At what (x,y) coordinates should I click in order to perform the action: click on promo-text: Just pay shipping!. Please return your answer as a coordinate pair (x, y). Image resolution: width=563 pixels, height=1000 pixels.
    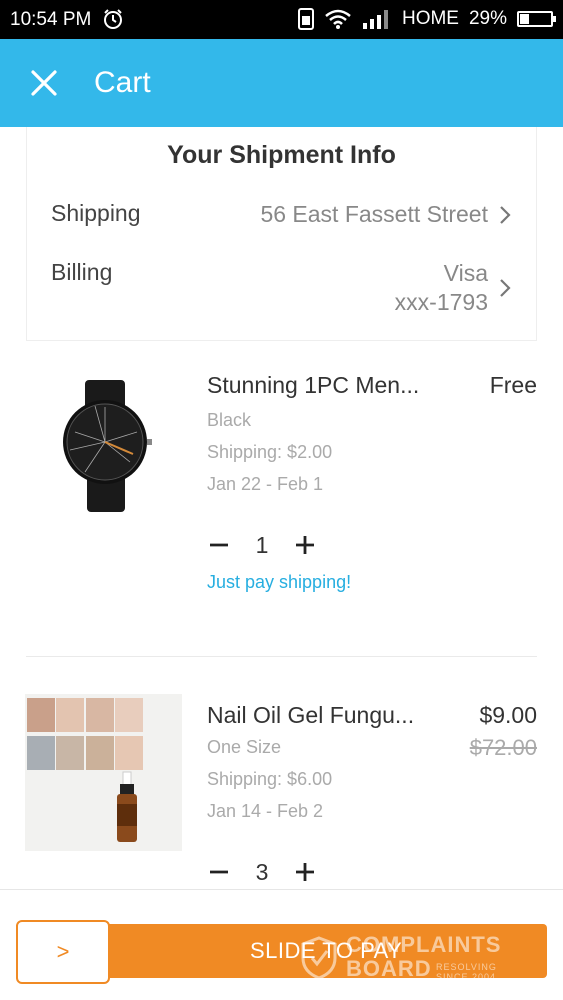
    Looking at the image, I should click on (279, 582).